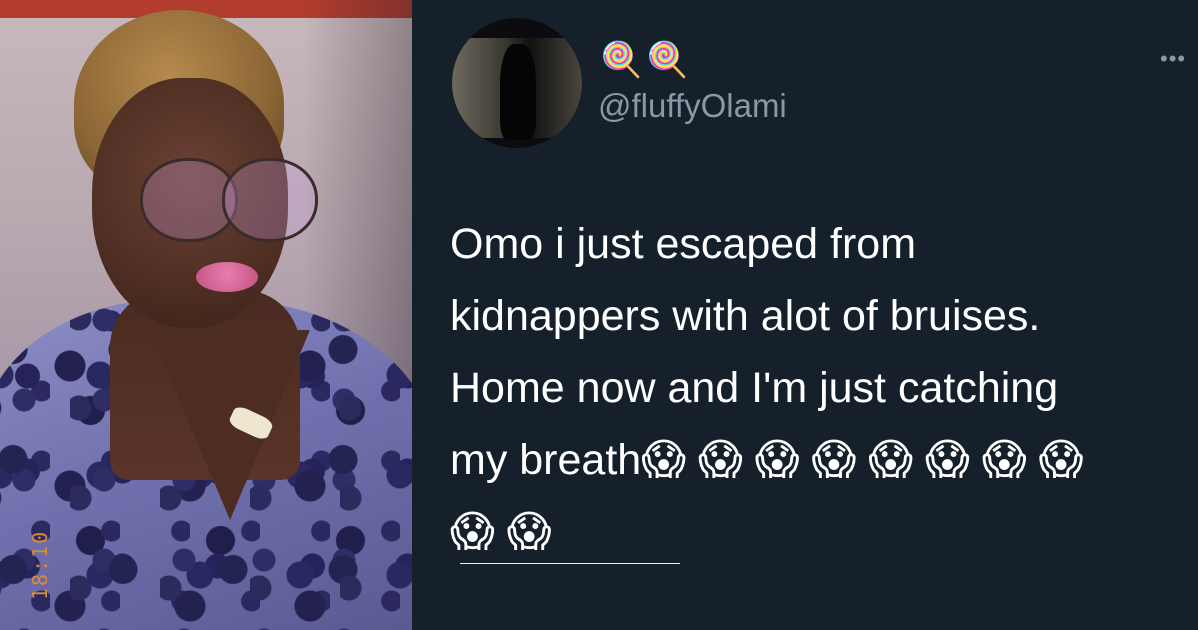  What do you see at coordinates (270, 200) in the screenshot?
I see `glasses-right-lens` at bounding box center [270, 200].